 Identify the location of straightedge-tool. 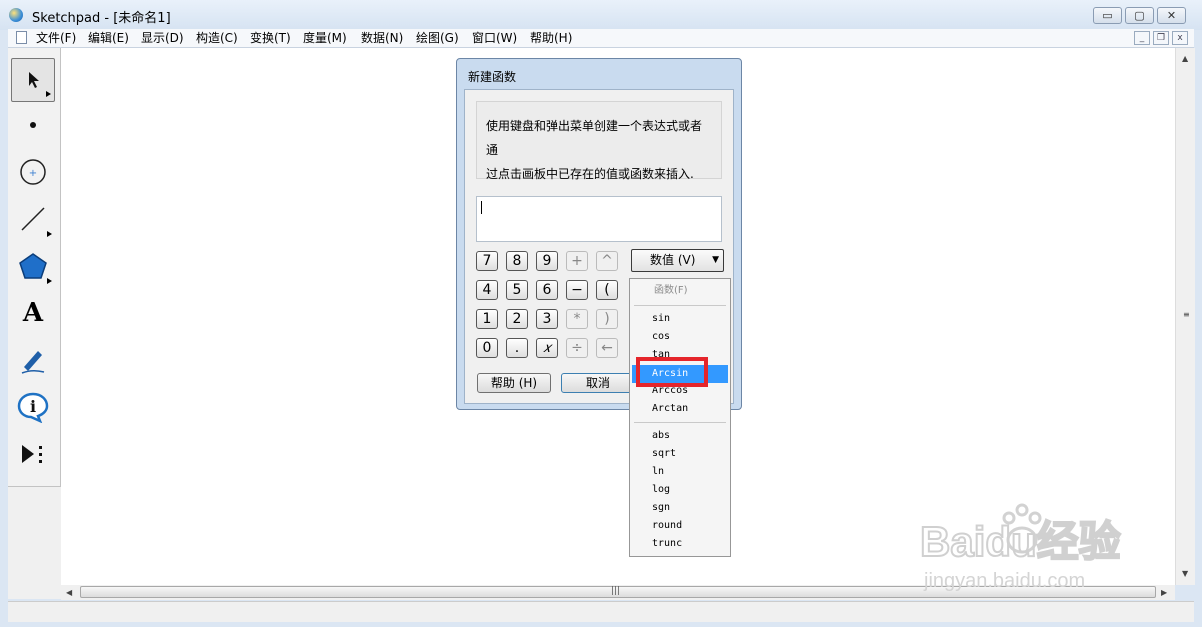
(33, 219).